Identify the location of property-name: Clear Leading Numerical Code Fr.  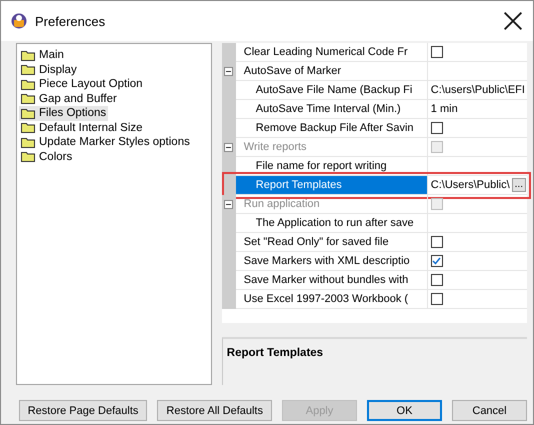
(332, 52).